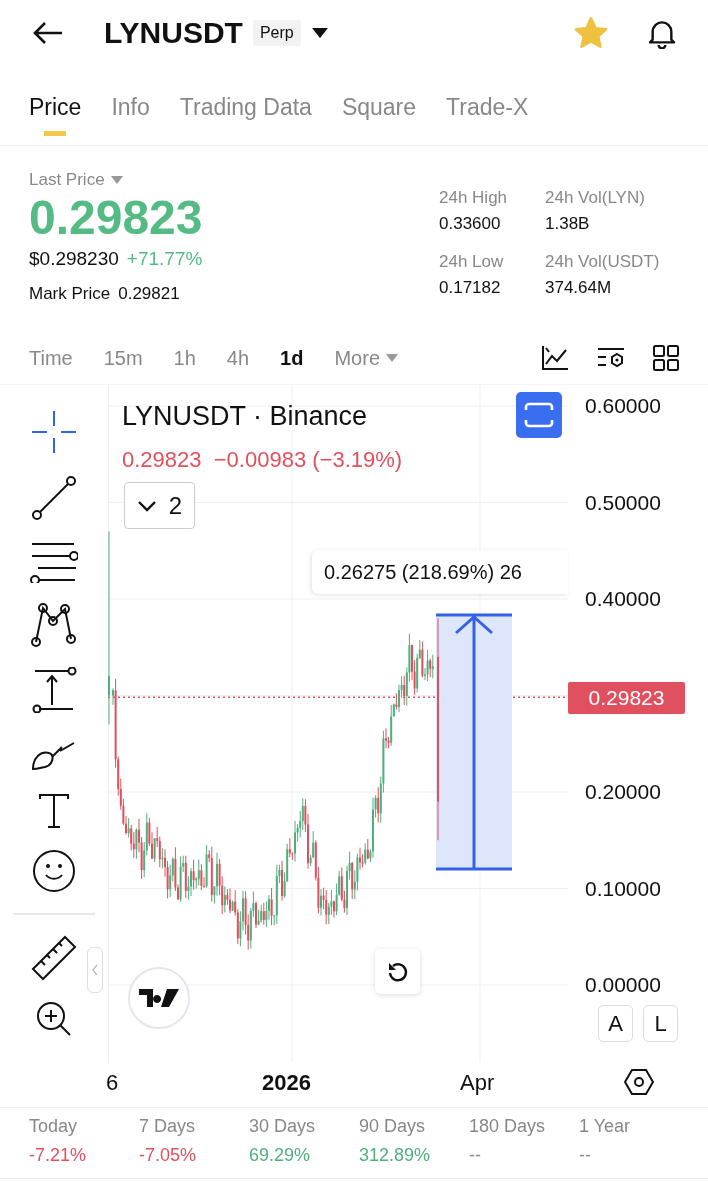 The image size is (708, 1200). I want to click on mark-price: 0.29821, so click(149, 294).